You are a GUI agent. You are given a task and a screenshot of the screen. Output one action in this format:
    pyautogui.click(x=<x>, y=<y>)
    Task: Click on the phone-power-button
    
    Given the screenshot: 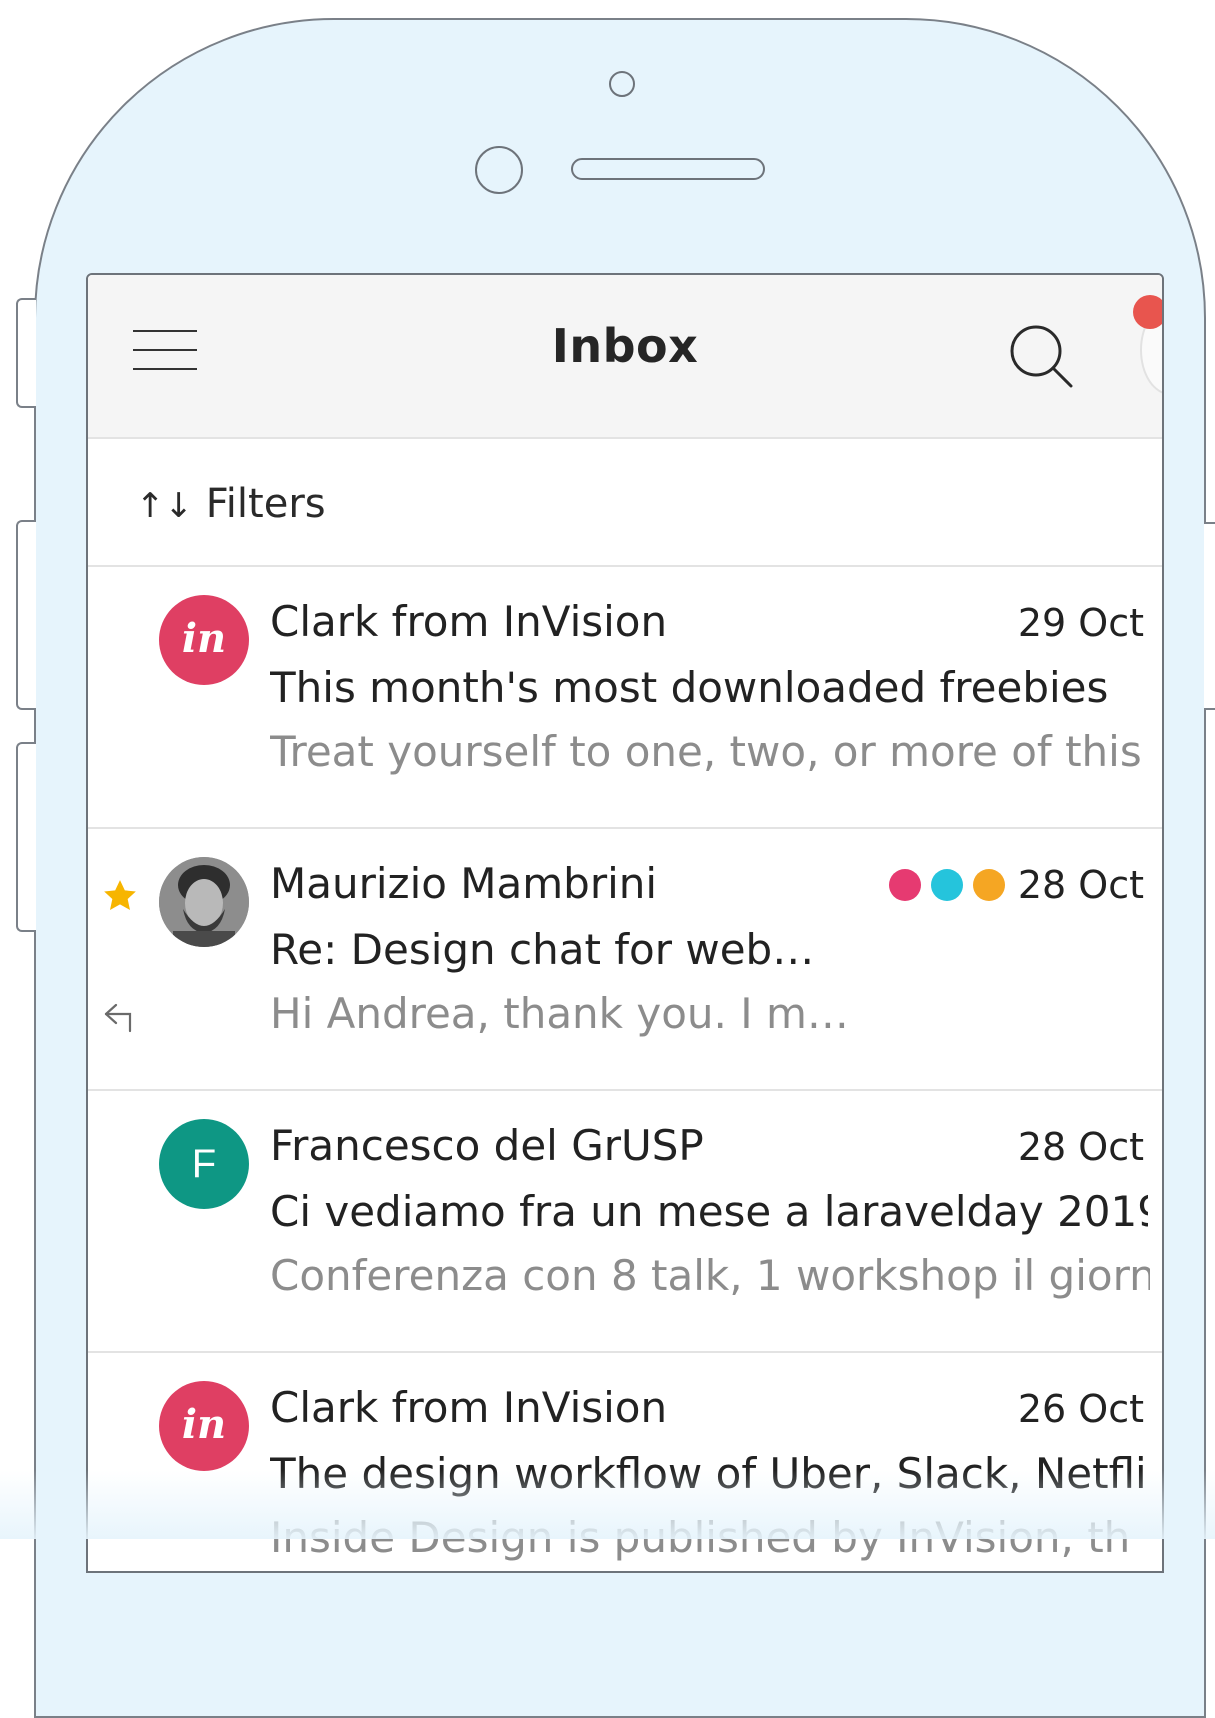 What is the action you would take?
    pyautogui.click(x=1209, y=616)
    